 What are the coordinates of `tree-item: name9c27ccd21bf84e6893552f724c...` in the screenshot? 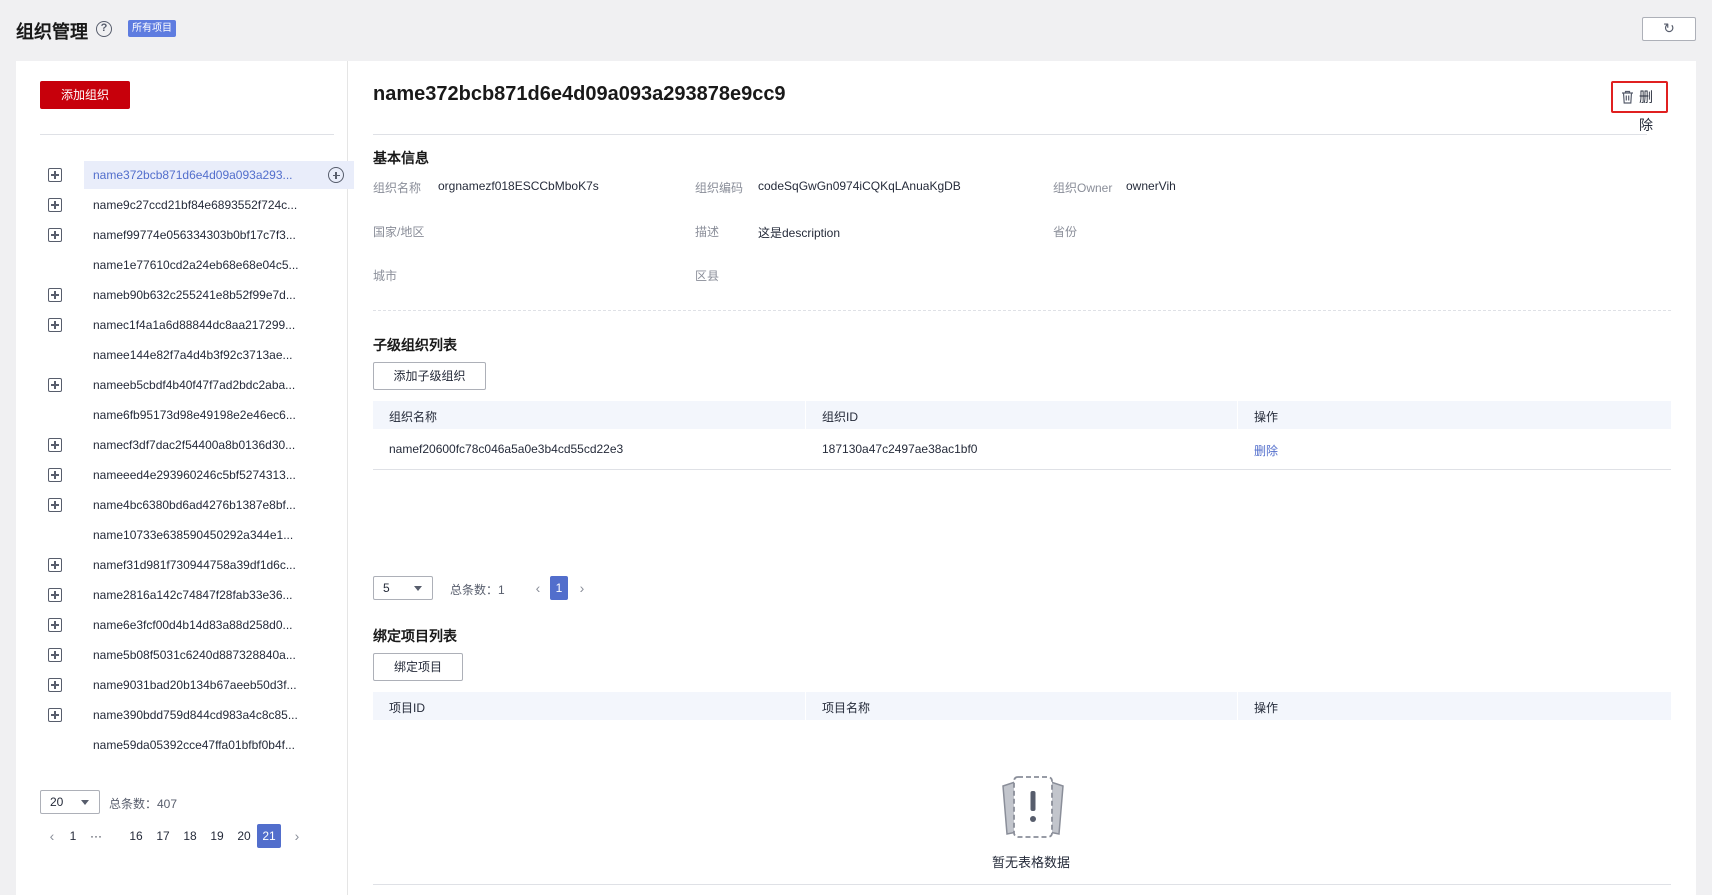 It's located at (190, 205).